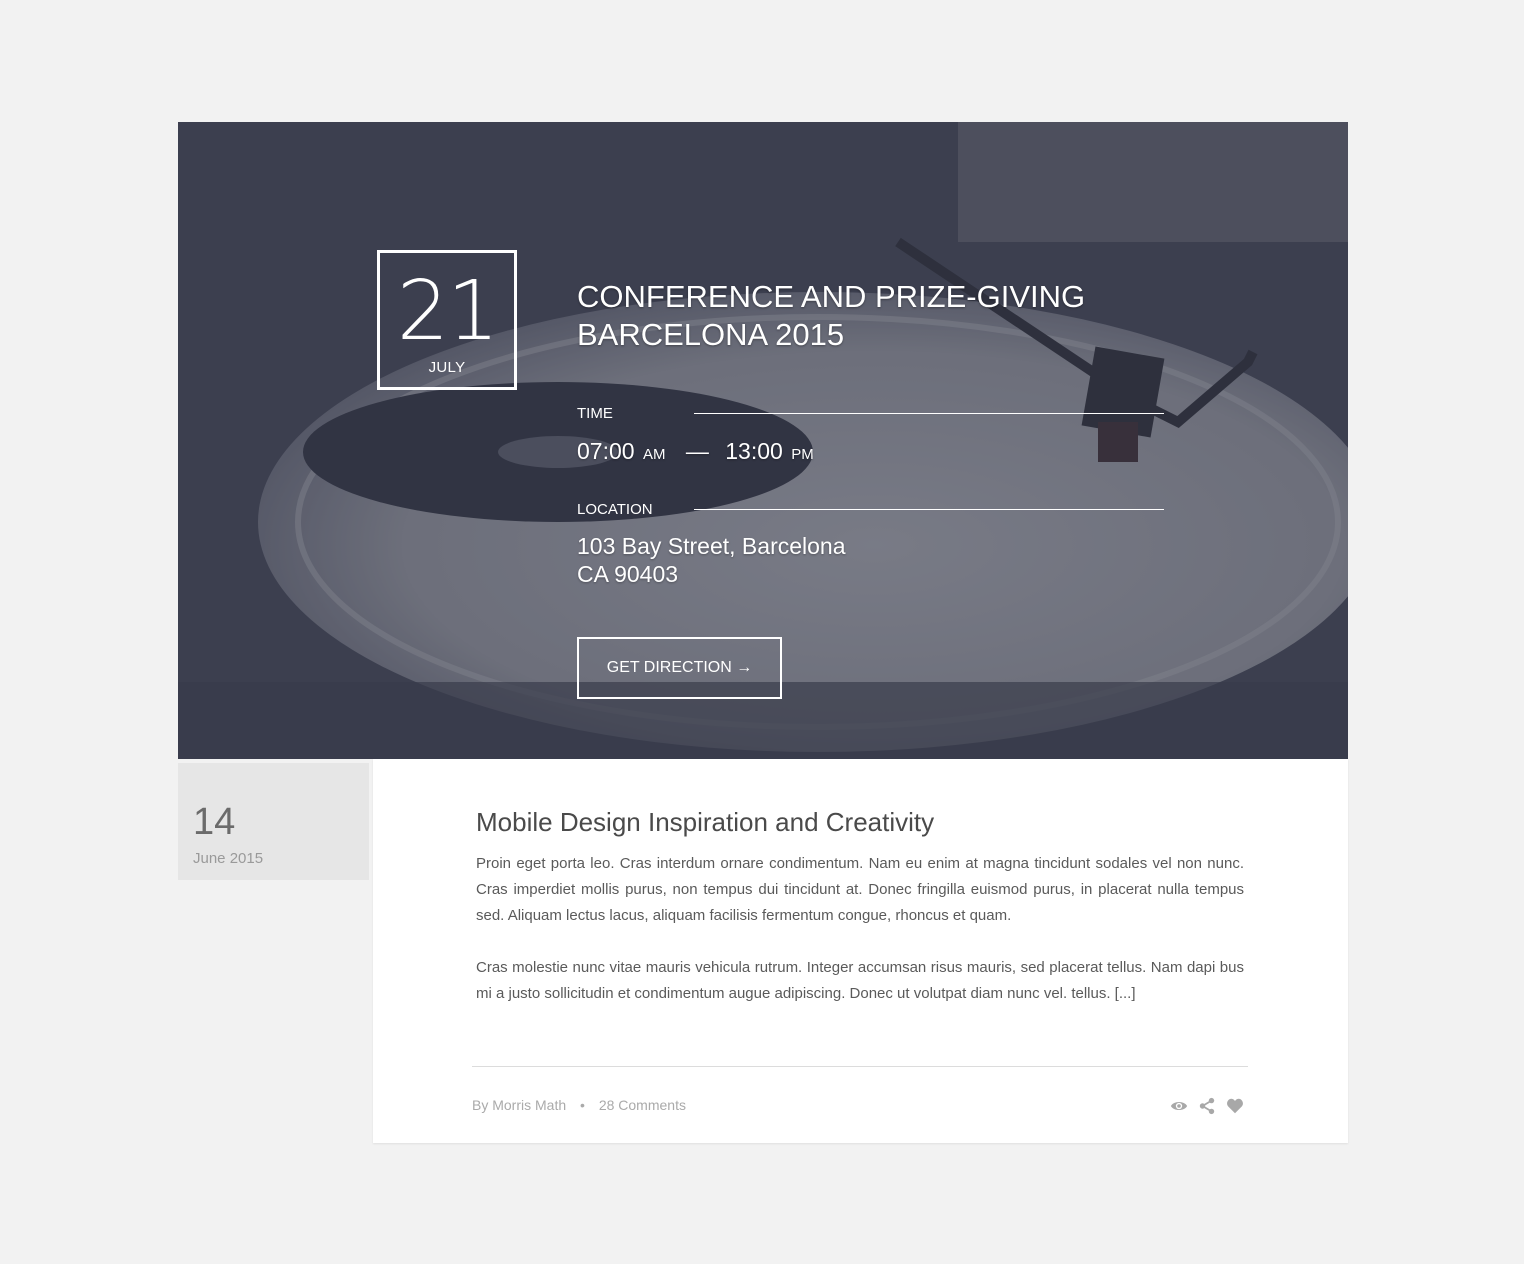 The image size is (1524, 1264). What do you see at coordinates (711, 334) in the screenshot?
I see `event-title-line-2: BARCELONA 2015` at bounding box center [711, 334].